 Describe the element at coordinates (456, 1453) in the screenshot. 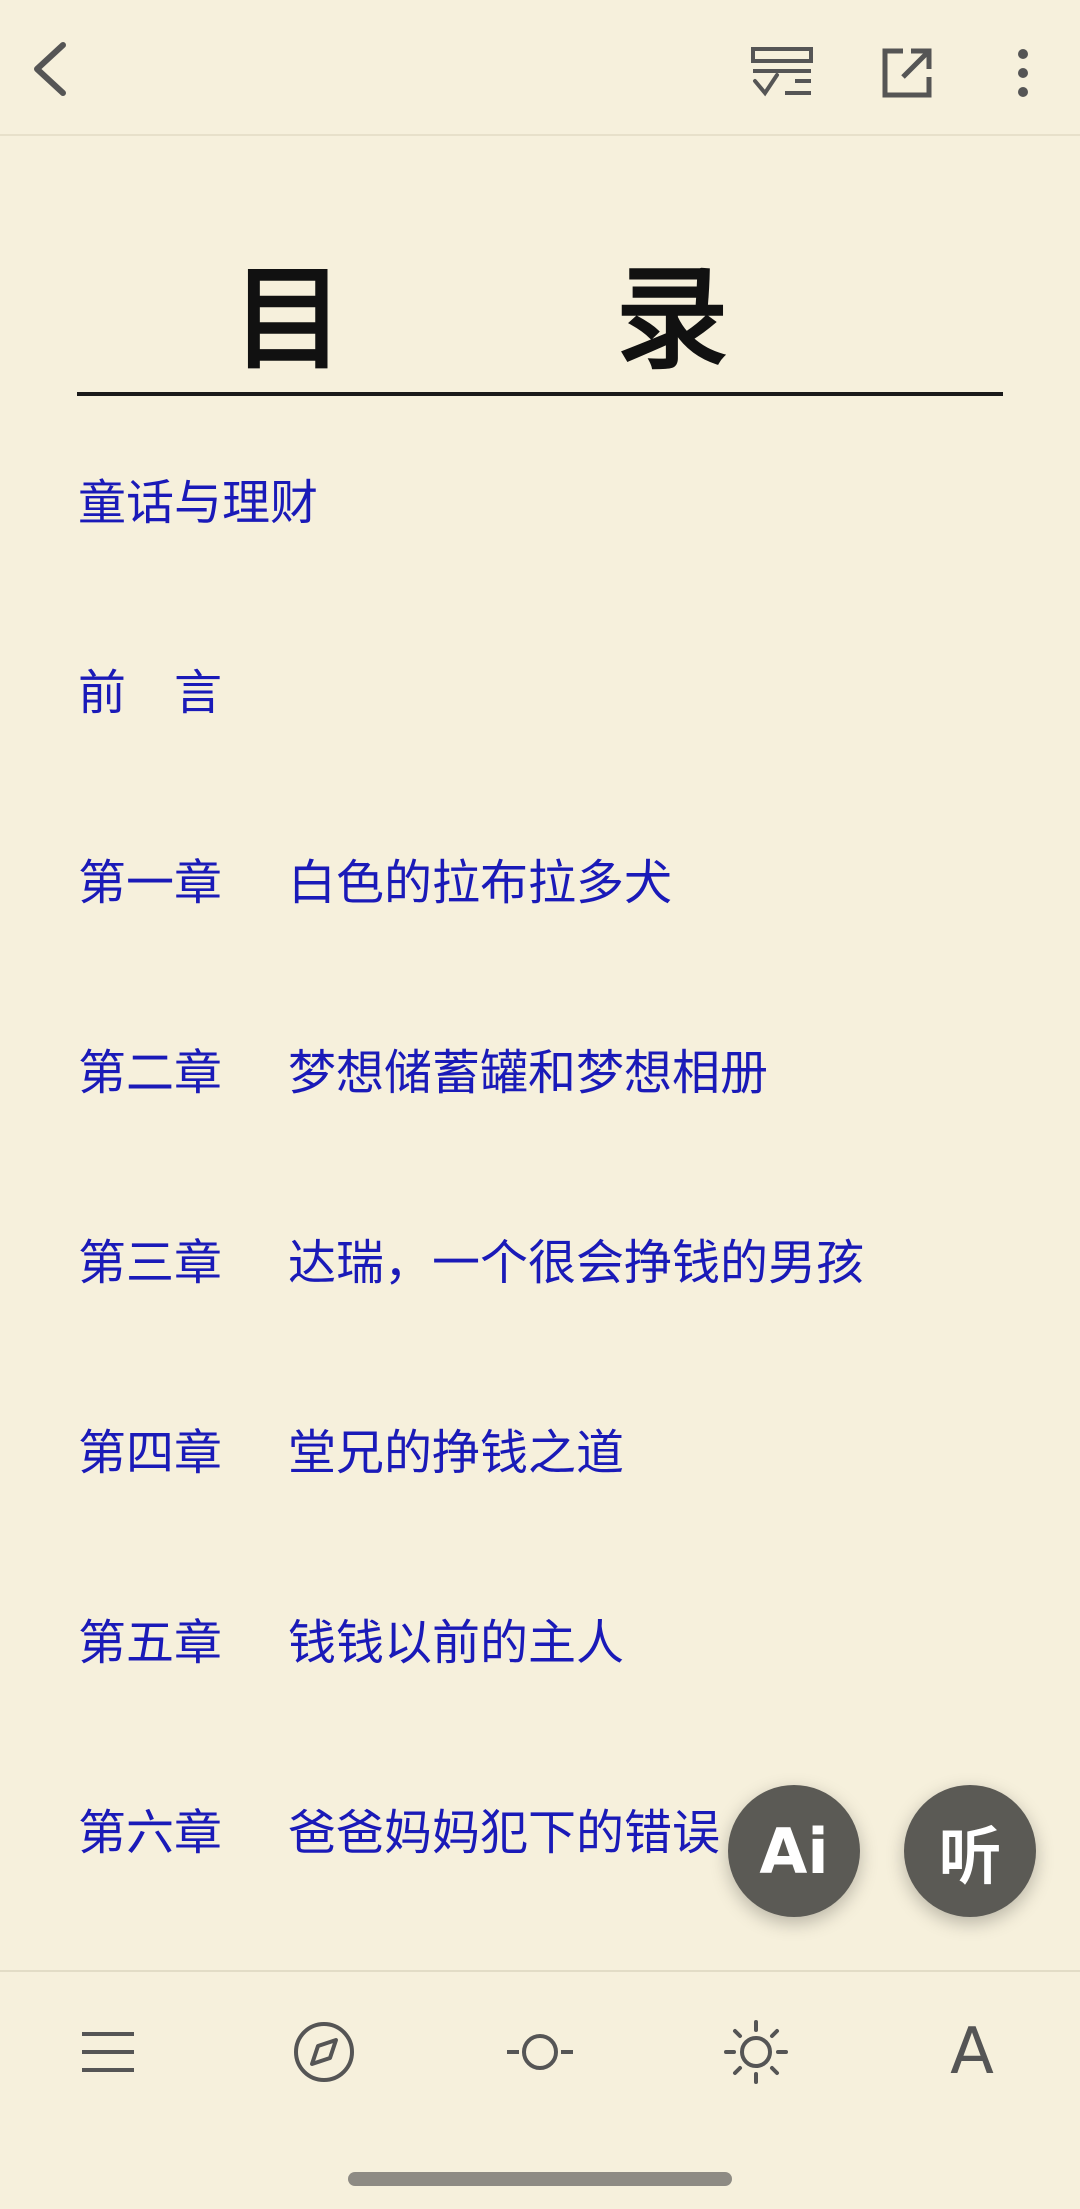

I see `toc-item-title: 堂兄的挣钱之道` at that location.